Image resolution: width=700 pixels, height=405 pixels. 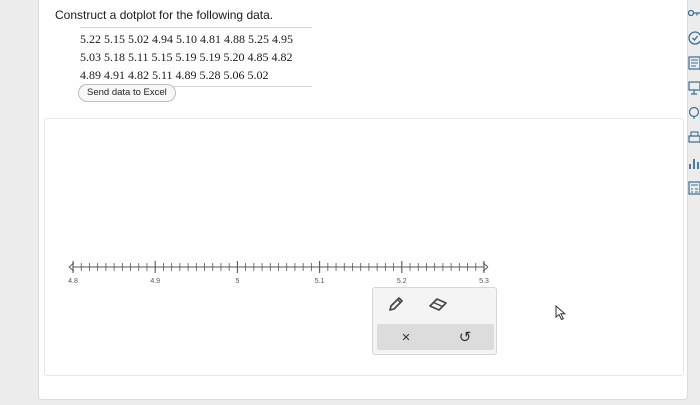 I want to click on pencil-icon, so click(x=396, y=304).